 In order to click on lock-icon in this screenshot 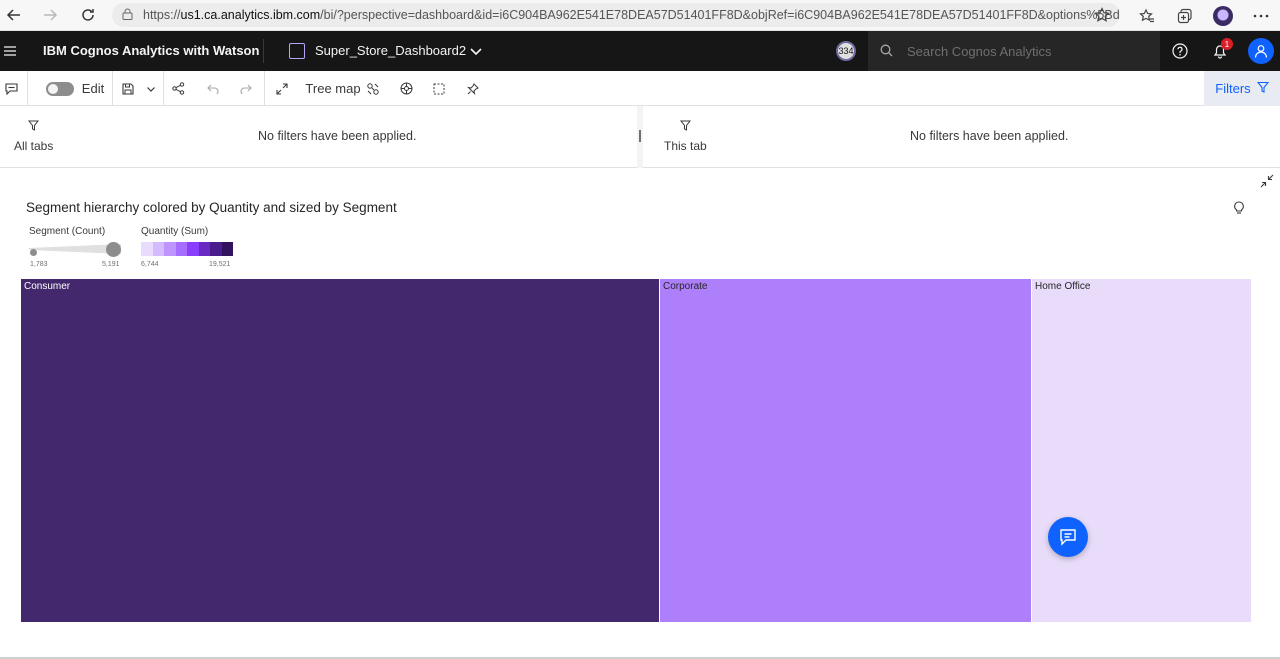, I will do `click(127, 15)`.